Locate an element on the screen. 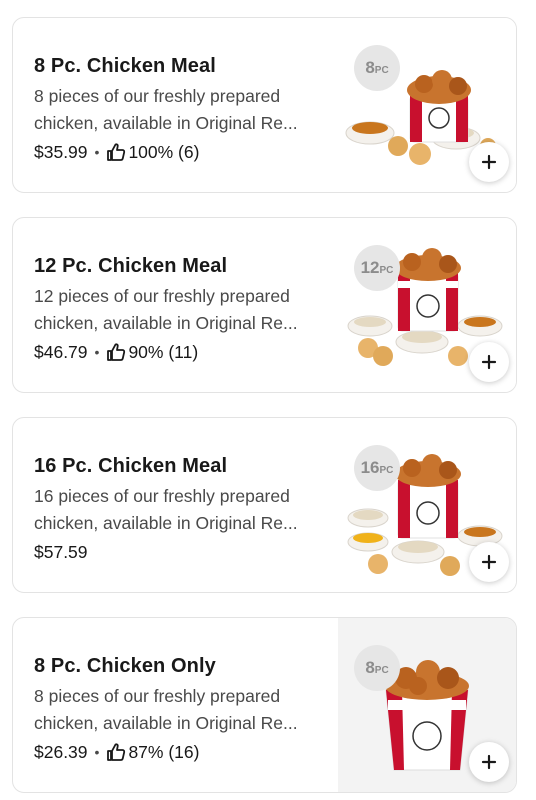 The width and height of the screenshot is (536, 800). menu-item-title: 12 Pc. Chicken Meal is located at coordinates (131, 266).